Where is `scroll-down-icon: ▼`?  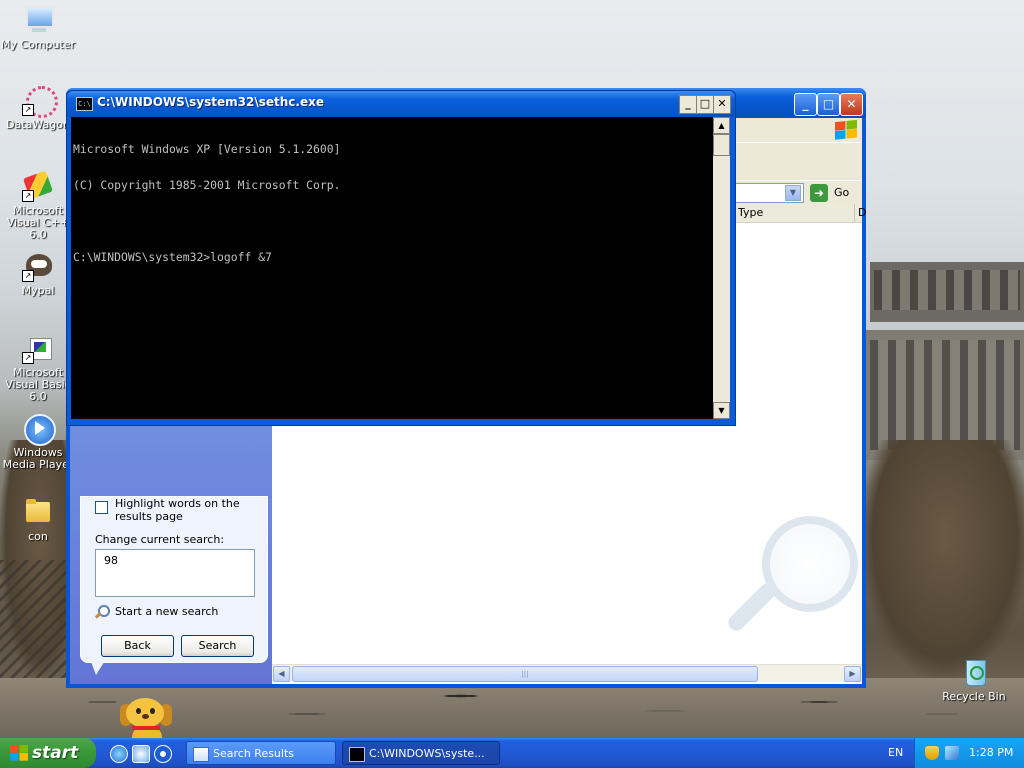
scroll-down-icon: ▼ is located at coordinates (721, 410).